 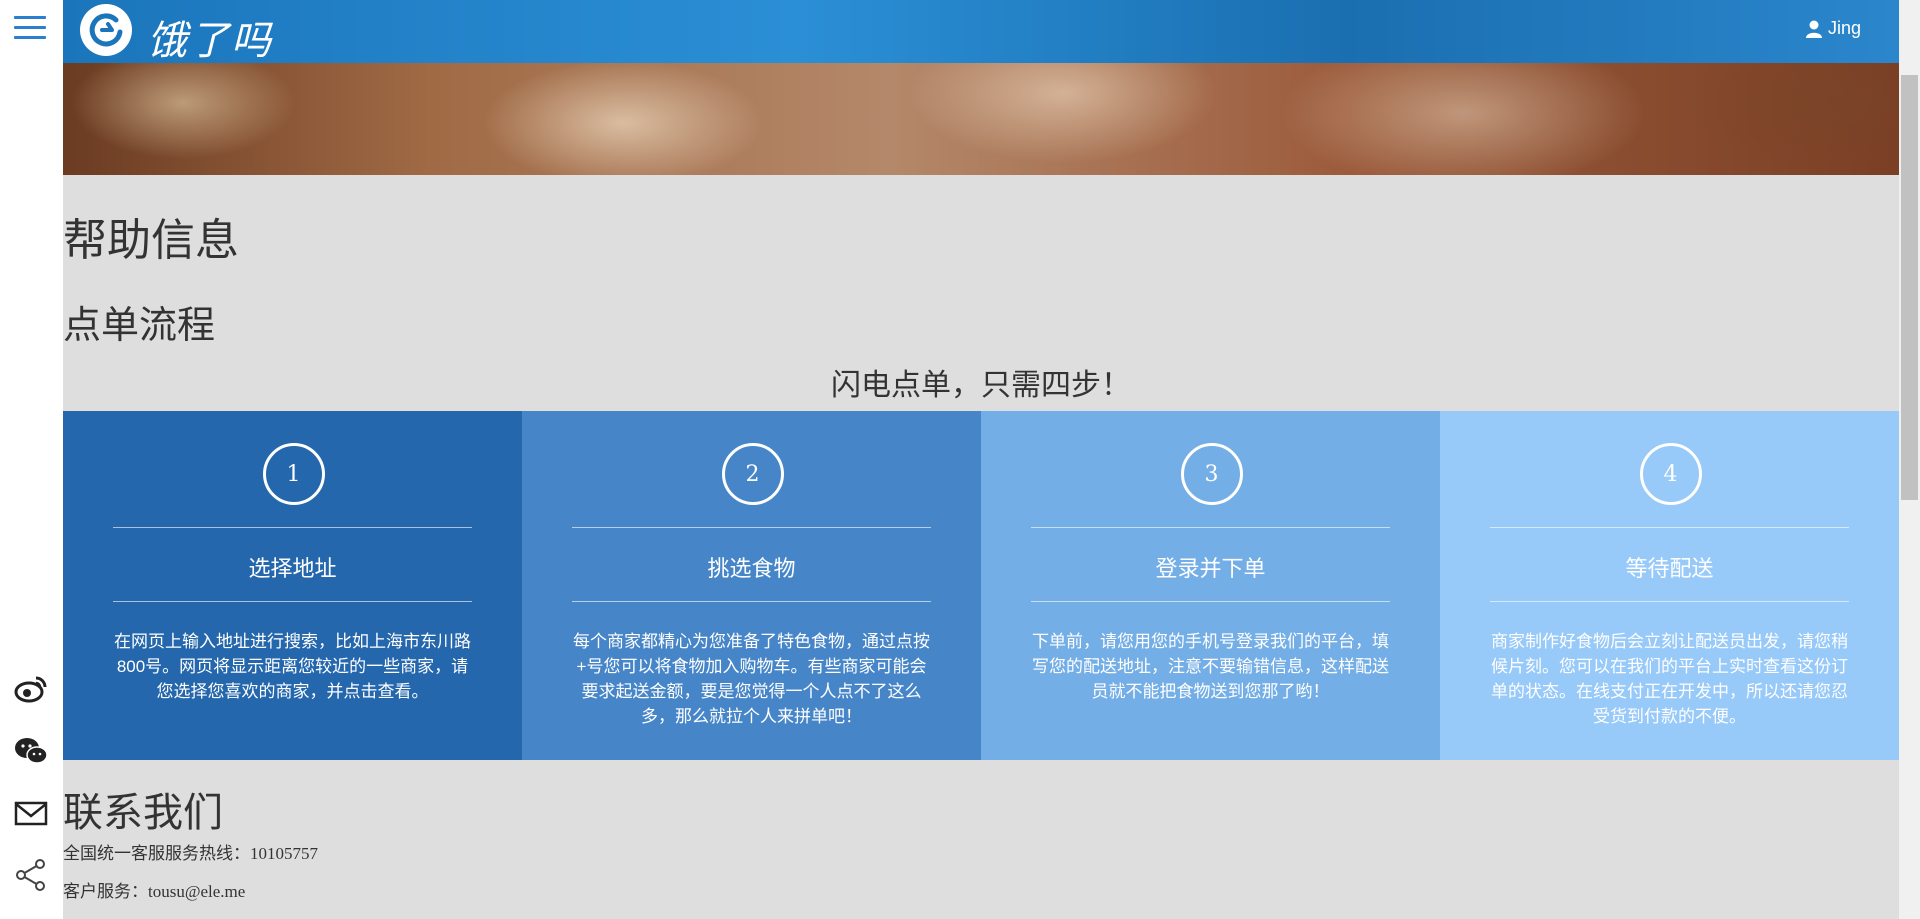 I want to click on step-number: 1, so click(x=293, y=474).